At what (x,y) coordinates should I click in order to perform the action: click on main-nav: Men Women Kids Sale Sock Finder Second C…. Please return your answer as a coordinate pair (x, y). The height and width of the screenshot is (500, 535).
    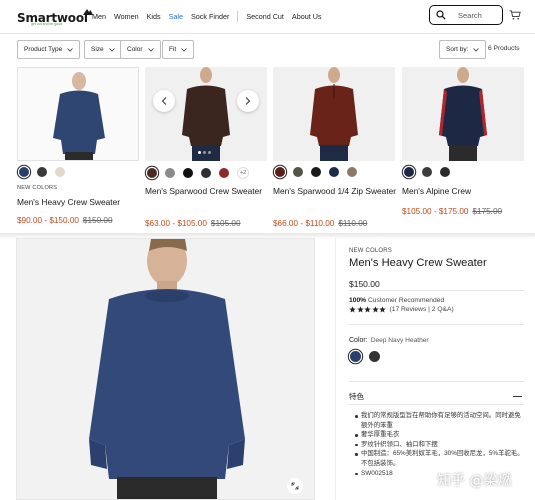
    Looking at the image, I should click on (211, 16).